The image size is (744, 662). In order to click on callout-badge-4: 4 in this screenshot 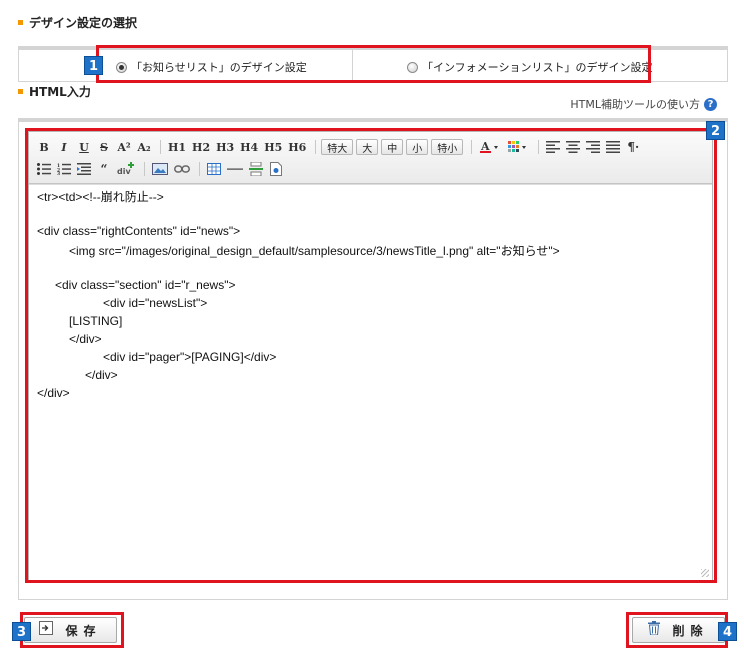, I will do `click(727, 631)`.